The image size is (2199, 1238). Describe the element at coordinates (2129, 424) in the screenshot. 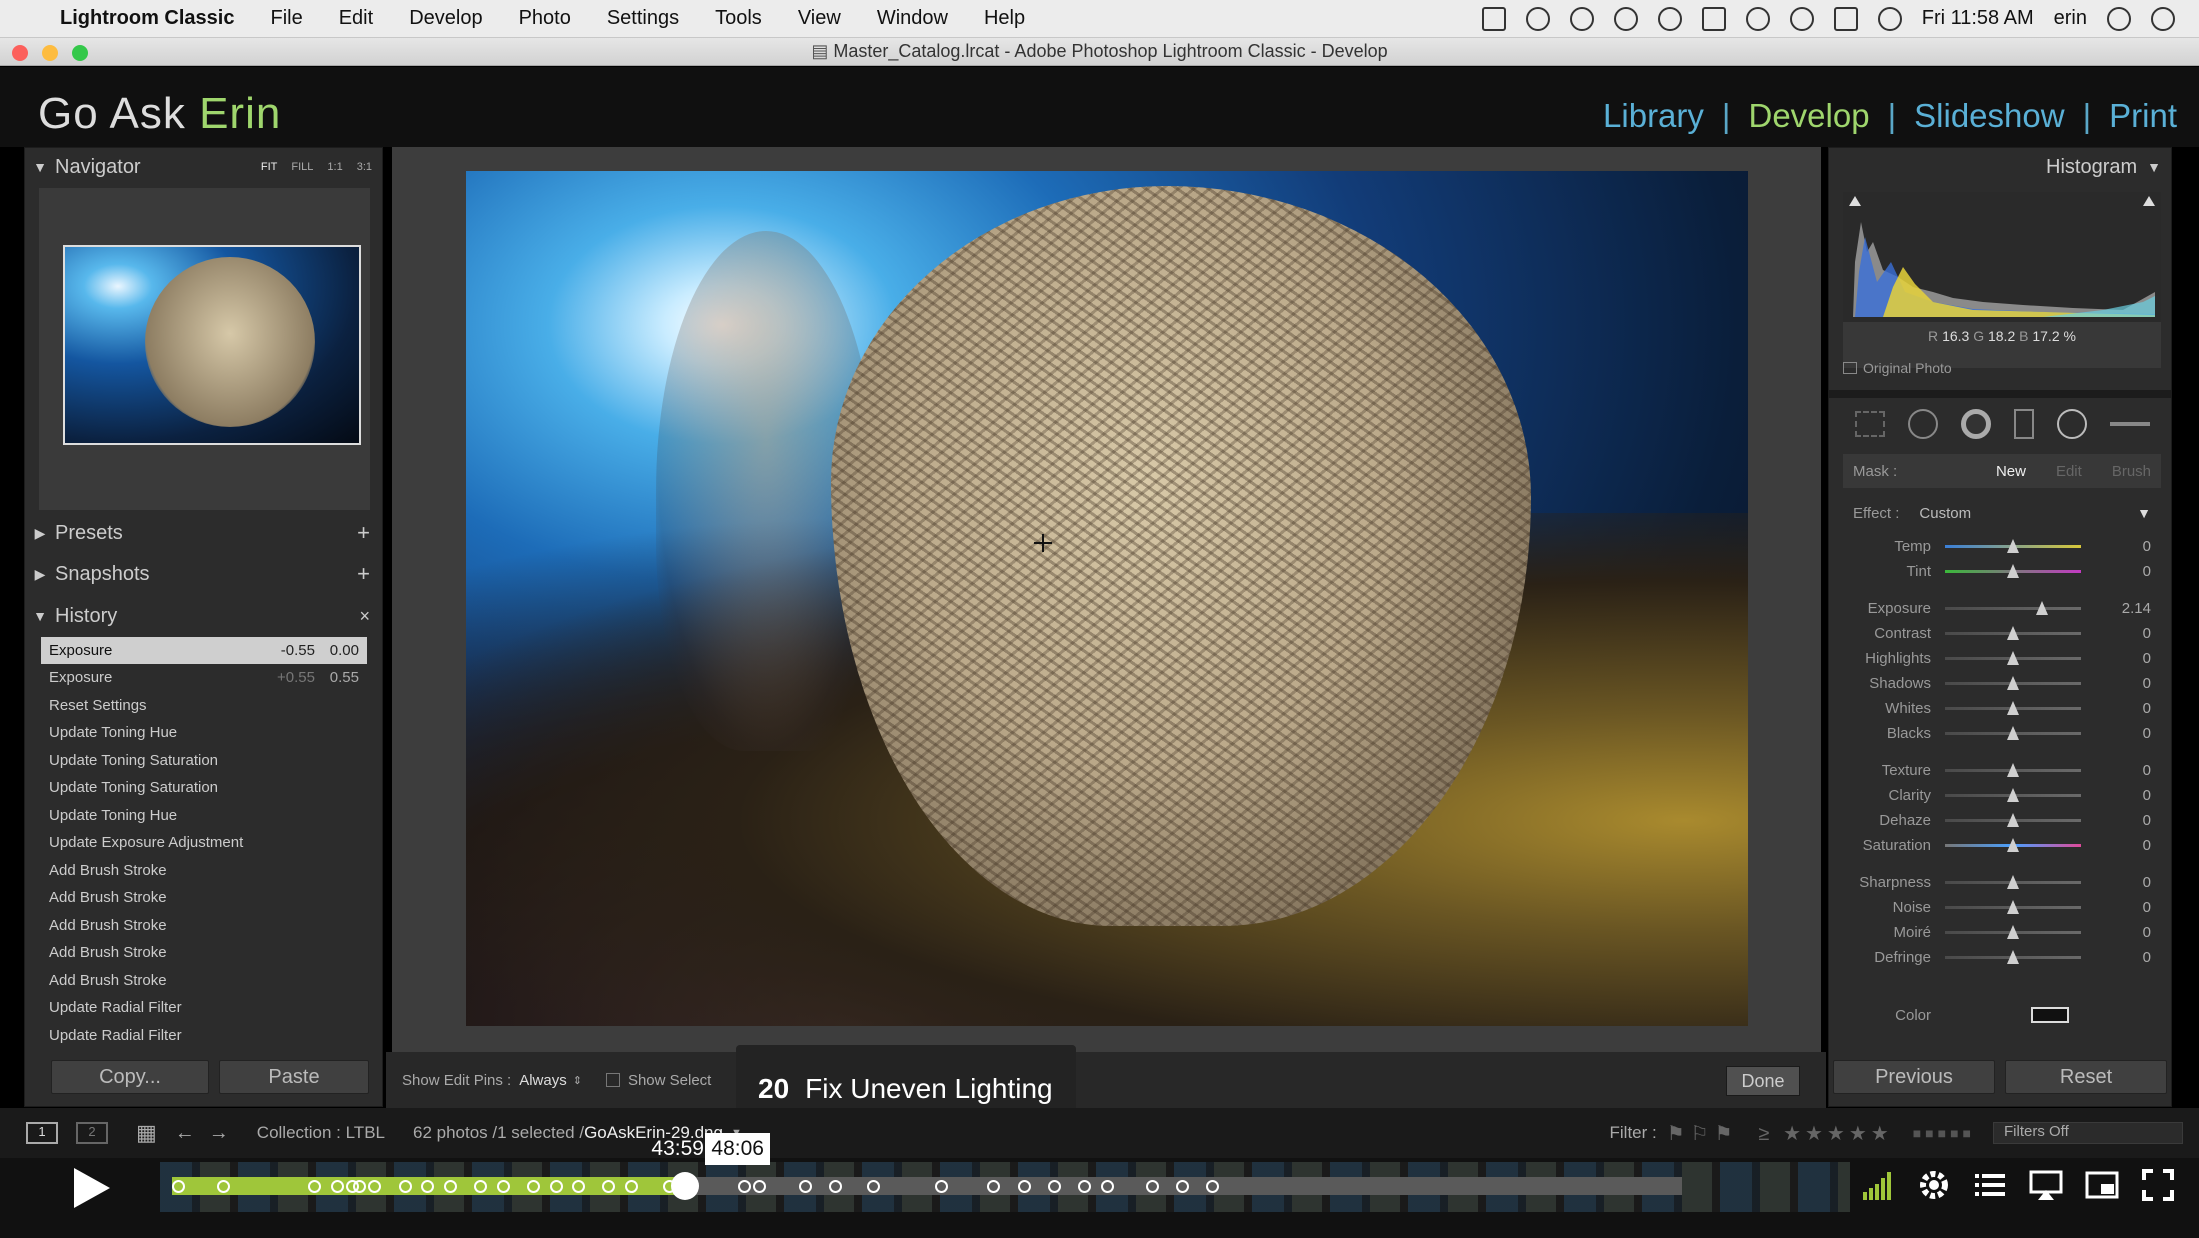

I see `adjustment-brush-icon` at that location.